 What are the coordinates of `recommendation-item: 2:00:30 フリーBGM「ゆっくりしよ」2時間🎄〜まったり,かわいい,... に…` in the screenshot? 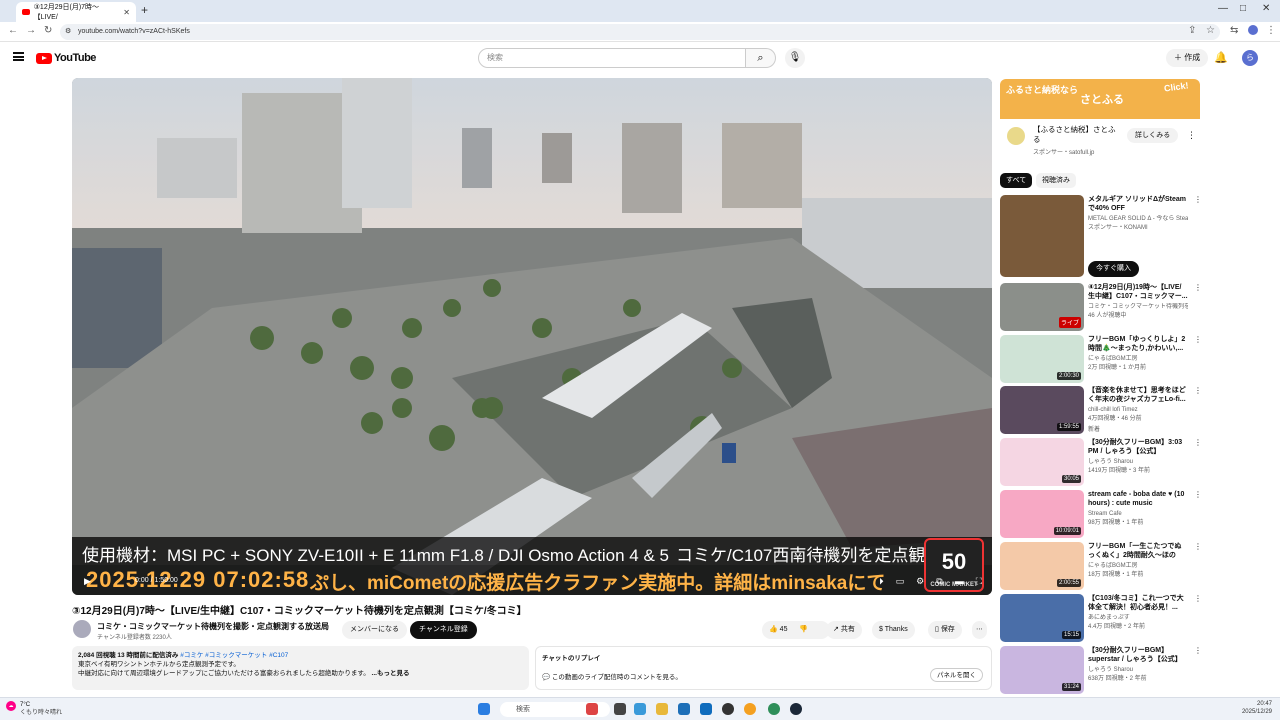 It's located at (1101, 359).